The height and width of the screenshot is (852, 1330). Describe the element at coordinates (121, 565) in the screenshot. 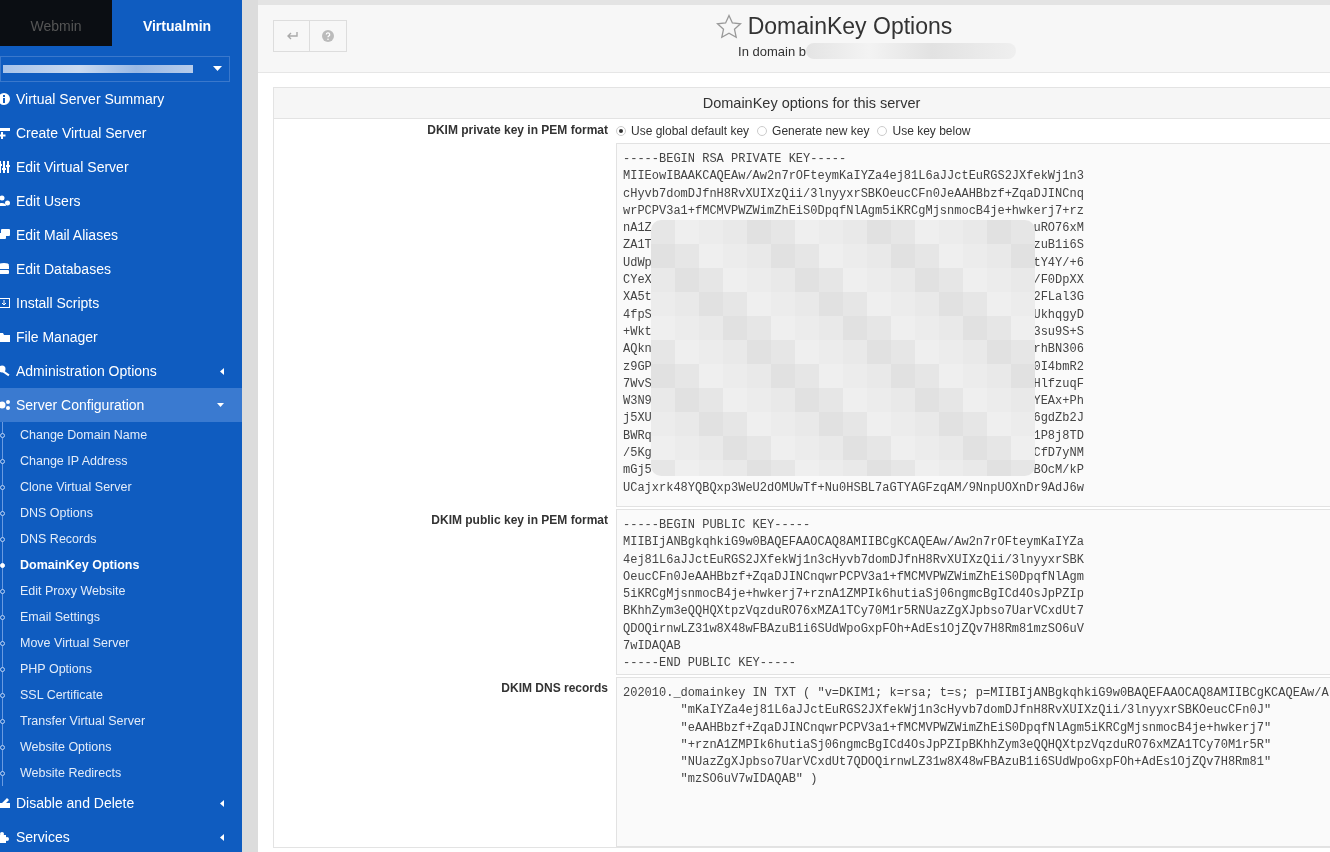

I see `submenu-item: DomainKey Options` at that location.